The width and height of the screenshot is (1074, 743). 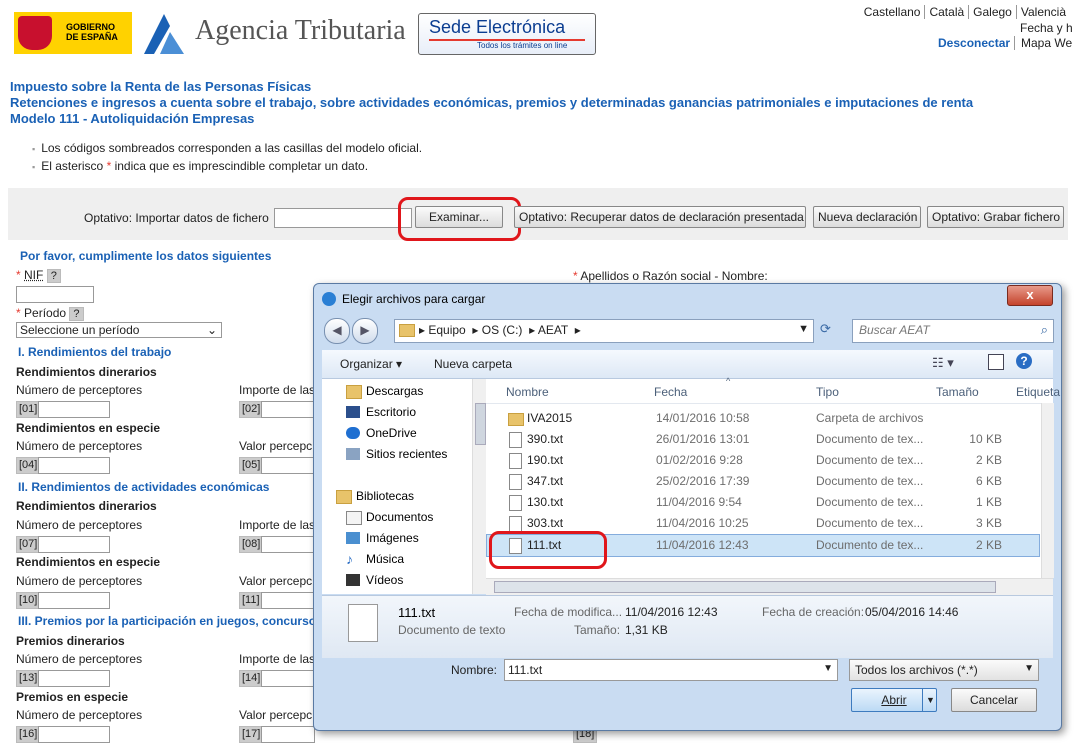 I want to click on libraries-icon, so click(x=344, y=497).